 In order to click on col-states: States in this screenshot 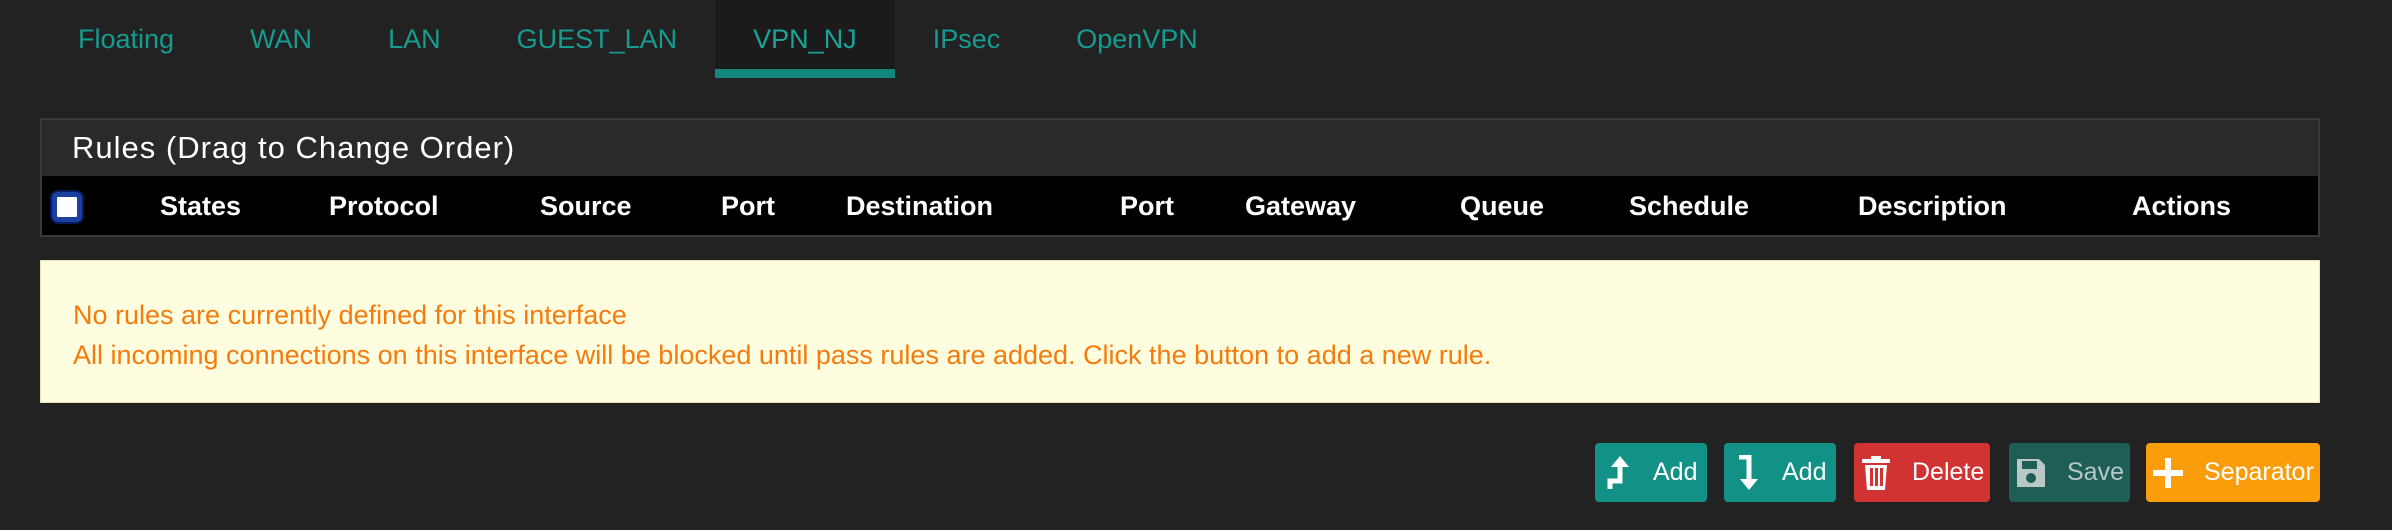, I will do `click(200, 206)`.